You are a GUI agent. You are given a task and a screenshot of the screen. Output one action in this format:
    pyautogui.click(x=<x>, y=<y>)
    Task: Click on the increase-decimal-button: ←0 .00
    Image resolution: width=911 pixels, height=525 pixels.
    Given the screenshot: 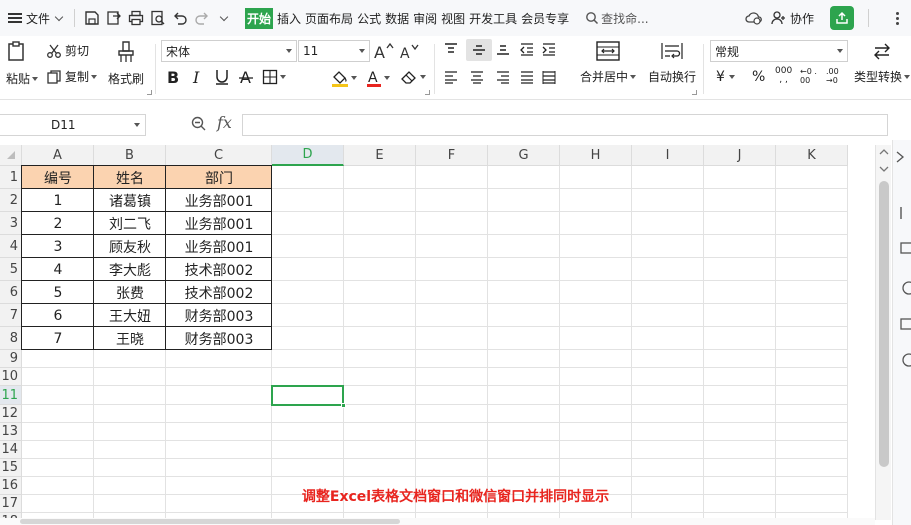 What is the action you would take?
    pyautogui.click(x=810, y=76)
    